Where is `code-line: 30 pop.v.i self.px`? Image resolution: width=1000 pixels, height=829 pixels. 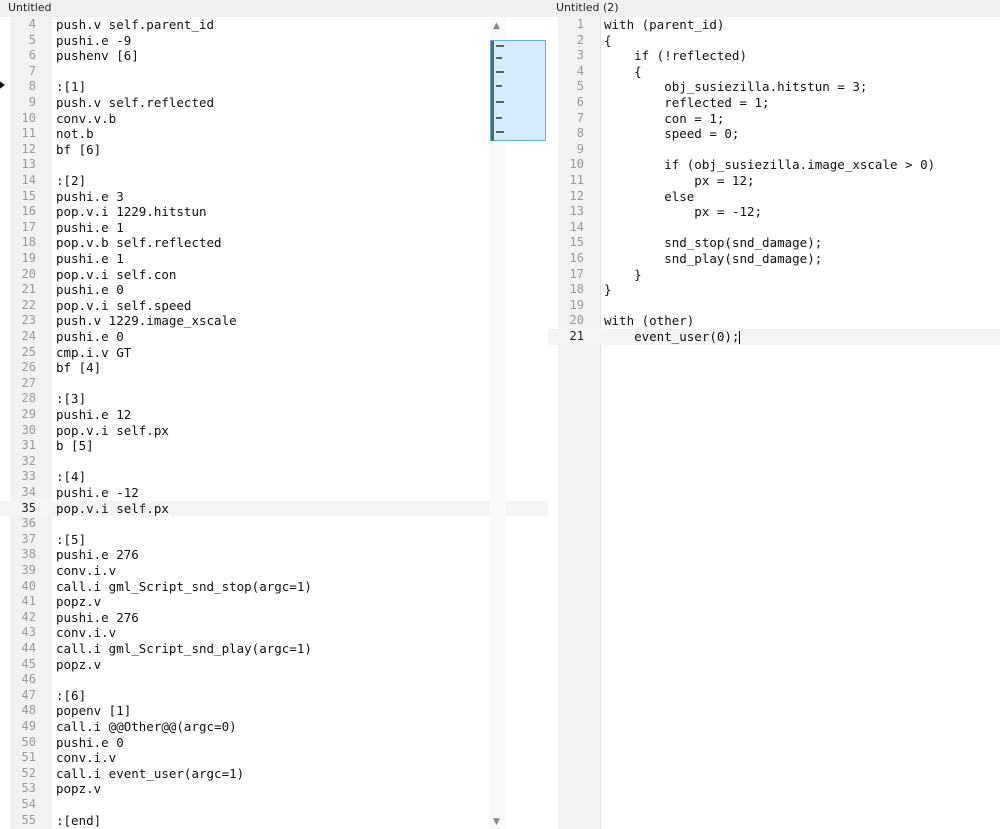
code-line: 30 pop.v.i self.px is located at coordinates (274, 431).